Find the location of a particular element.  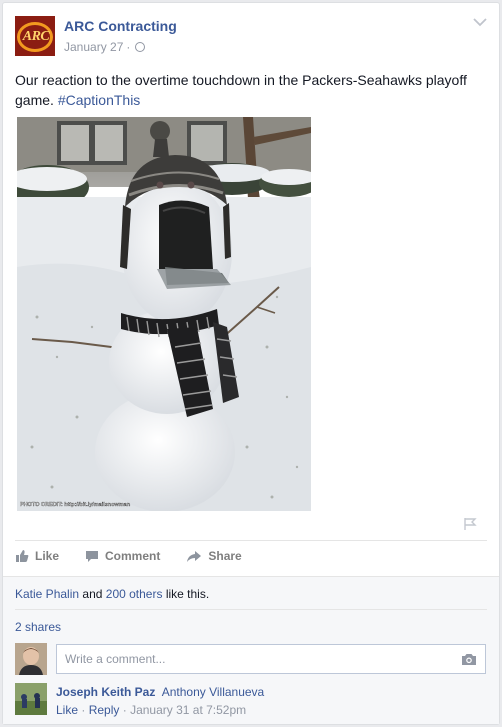

post-meta: January 27 · is located at coordinates (105, 47).